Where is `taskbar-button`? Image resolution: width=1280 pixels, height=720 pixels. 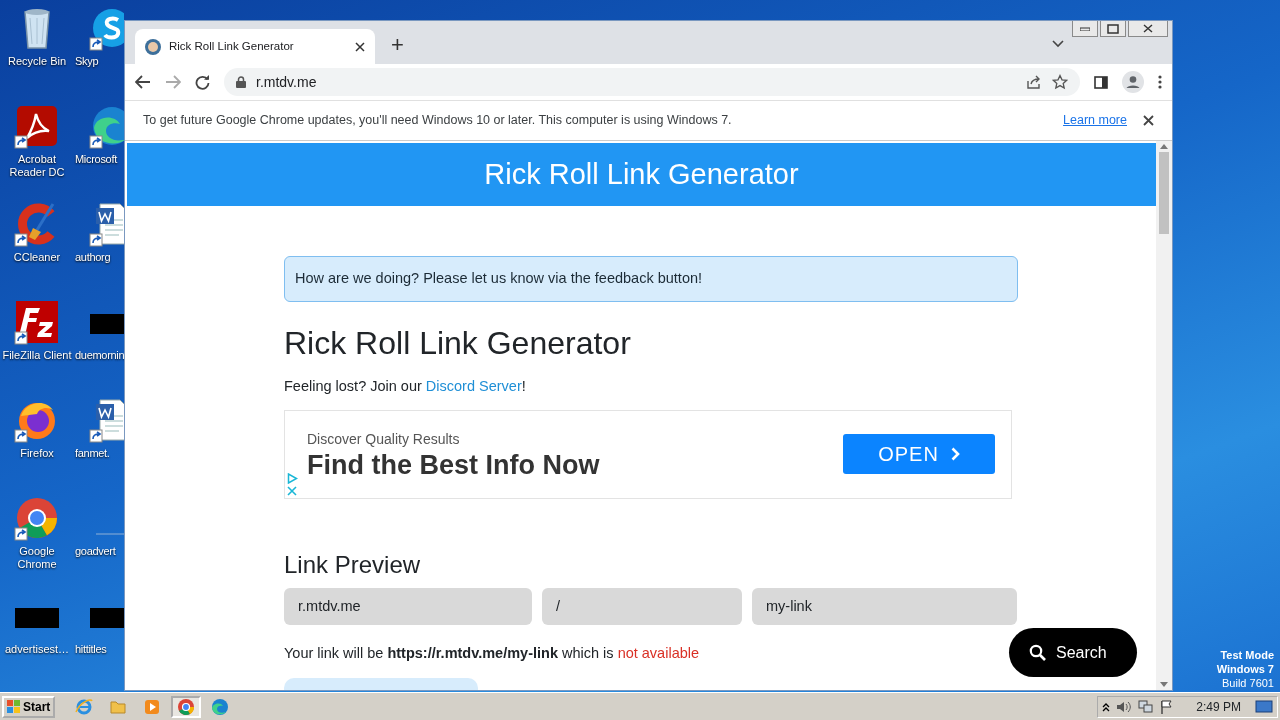 taskbar-button is located at coordinates (186, 706).